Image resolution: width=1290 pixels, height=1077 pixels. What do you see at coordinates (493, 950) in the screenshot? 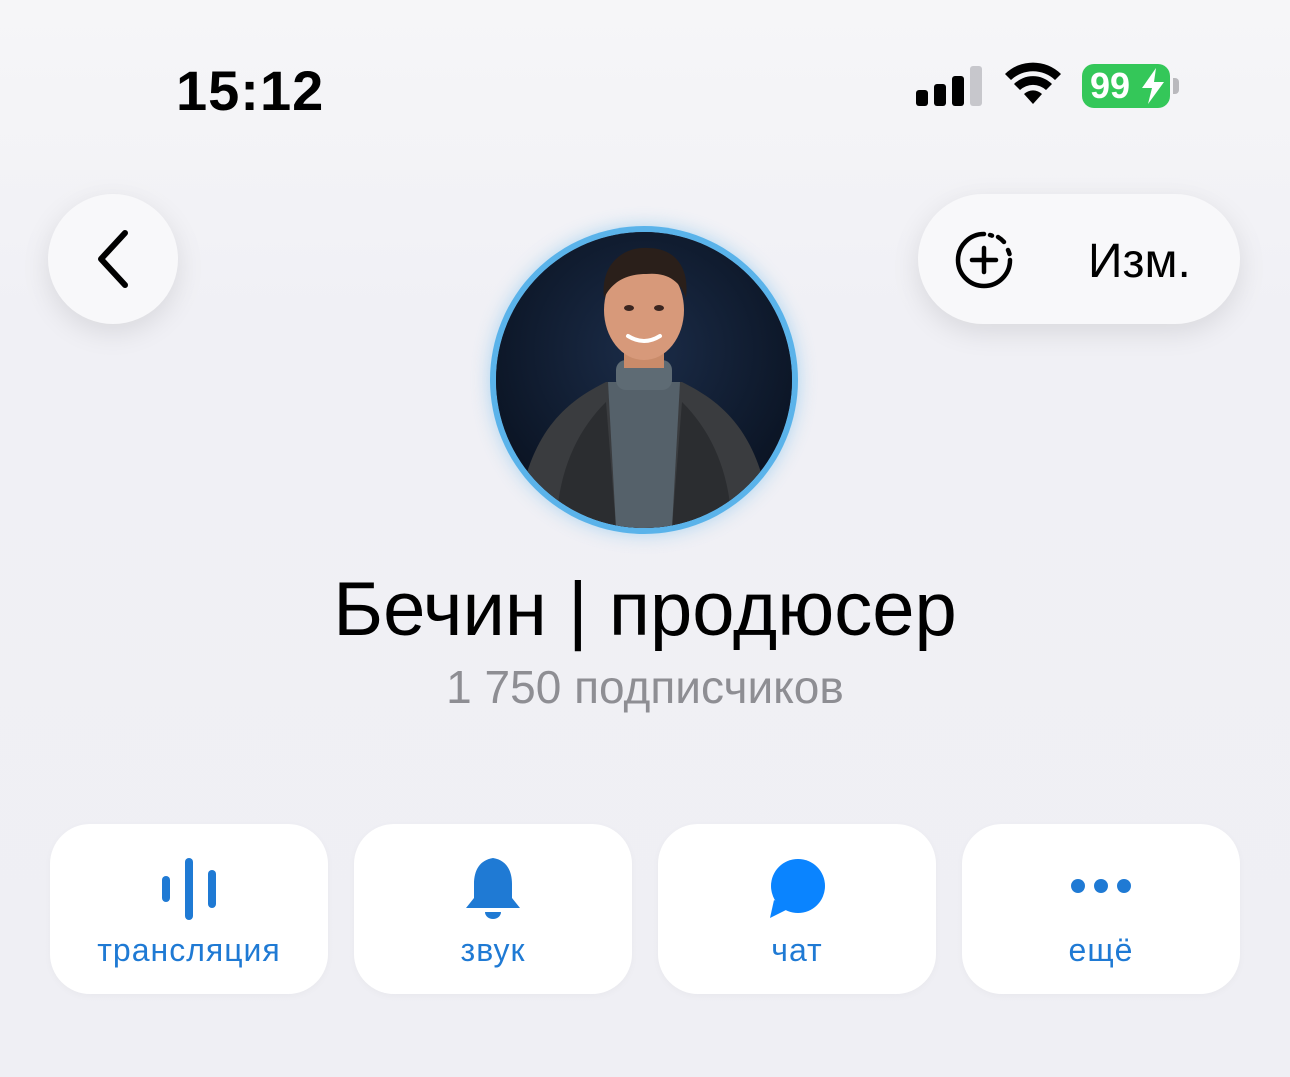
I see `action-label: звук` at bounding box center [493, 950].